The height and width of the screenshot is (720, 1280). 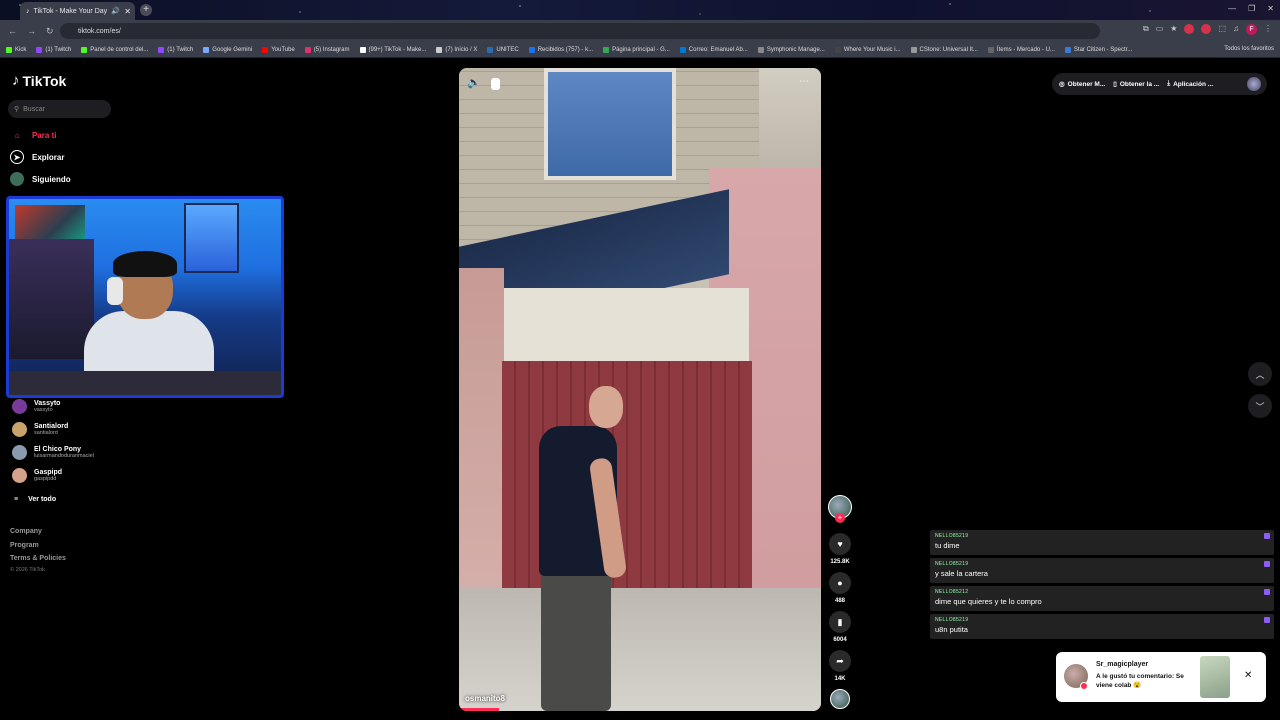 I want to click on extension-icons: ⧉ ▭ ★ ⬚ ♫ F ⋮, so click(x=1207, y=29).